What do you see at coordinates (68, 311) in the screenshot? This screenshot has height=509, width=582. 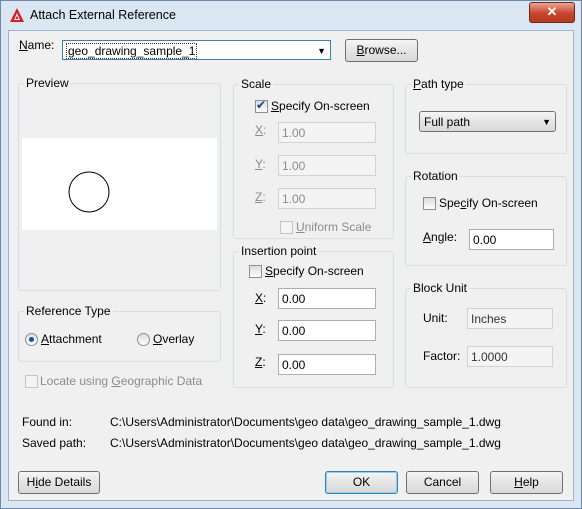 I see `reference-type-title: Reference Type` at bounding box center [68, 311].